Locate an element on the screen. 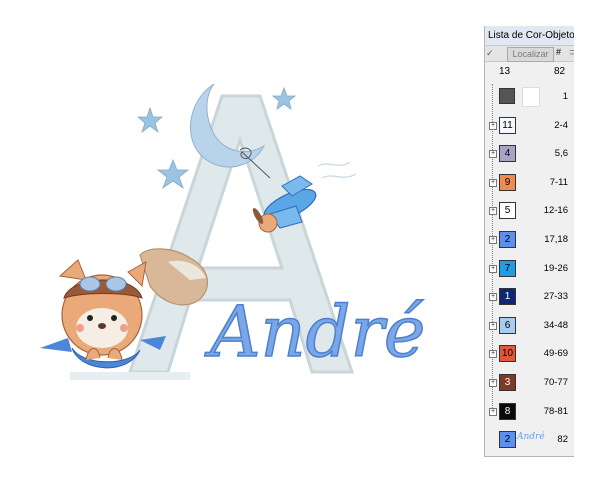 The width and height of the screenshot is (600, 486). scroll-right-icon: ⊃ is located at coordinates (571, 52).